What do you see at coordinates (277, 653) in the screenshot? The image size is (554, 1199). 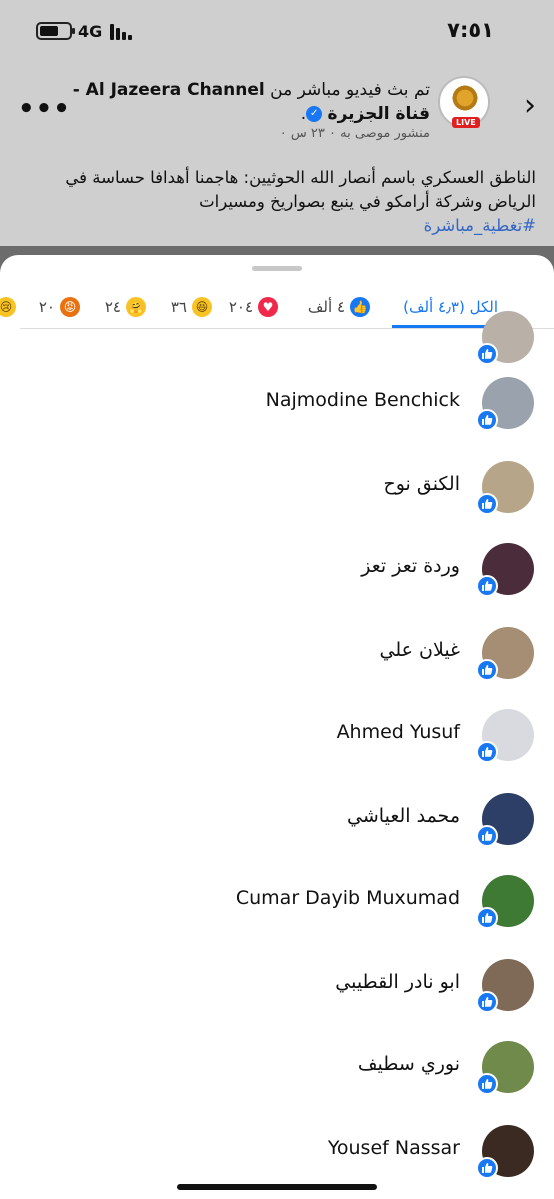 I see `list-item: غيلان علي` at bounding box center [277, 653].